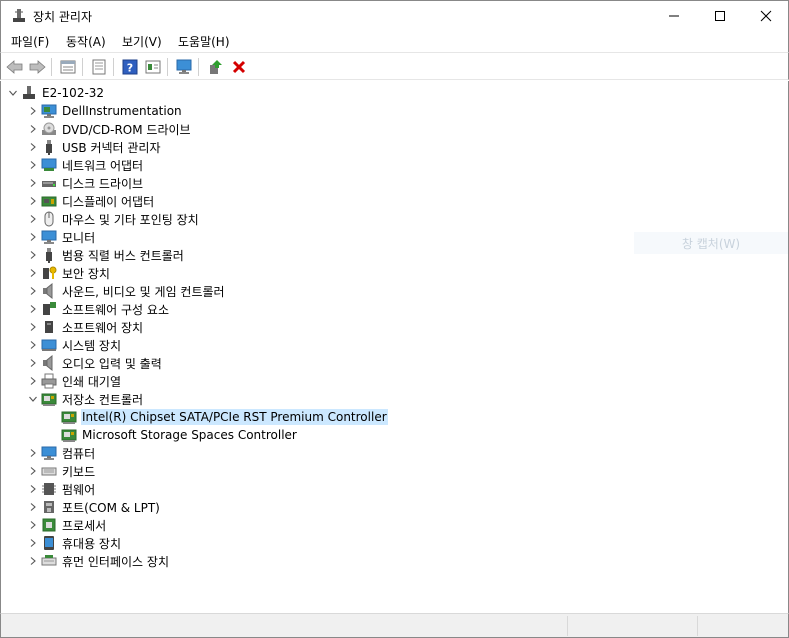  I want to click on tree-category: 네트워크 어댑터, so click(84, 165).